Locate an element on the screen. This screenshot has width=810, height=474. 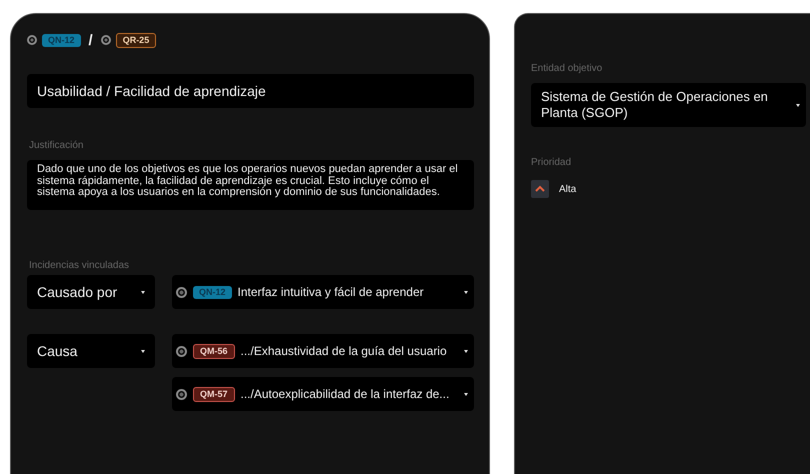
chevron-up-icon is located at coordinates (540, 189).